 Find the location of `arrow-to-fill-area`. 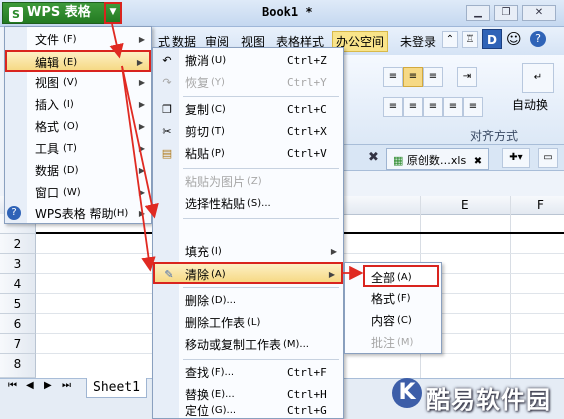

arrow-to-fill-area is located at coordinates (140, 142).